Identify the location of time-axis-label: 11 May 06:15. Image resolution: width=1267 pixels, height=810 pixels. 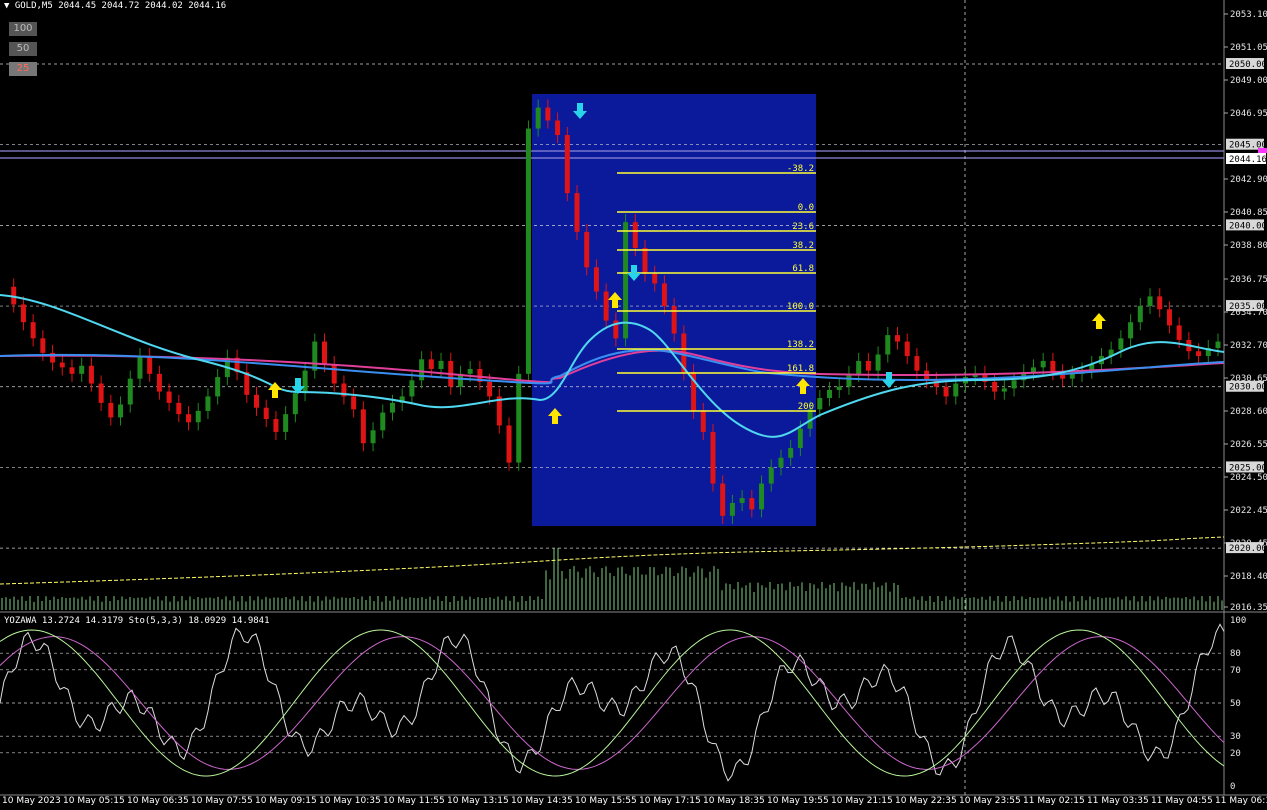
(1241, 801).